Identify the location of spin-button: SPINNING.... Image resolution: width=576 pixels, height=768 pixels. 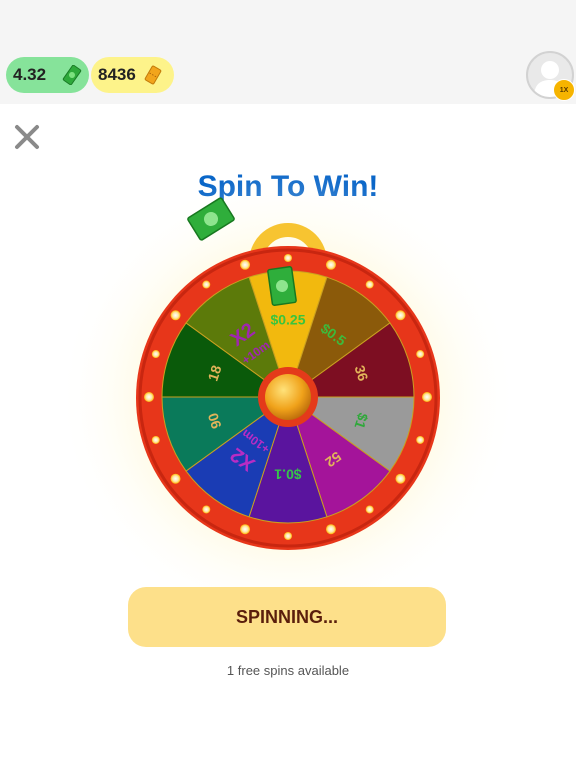
(287, 617).